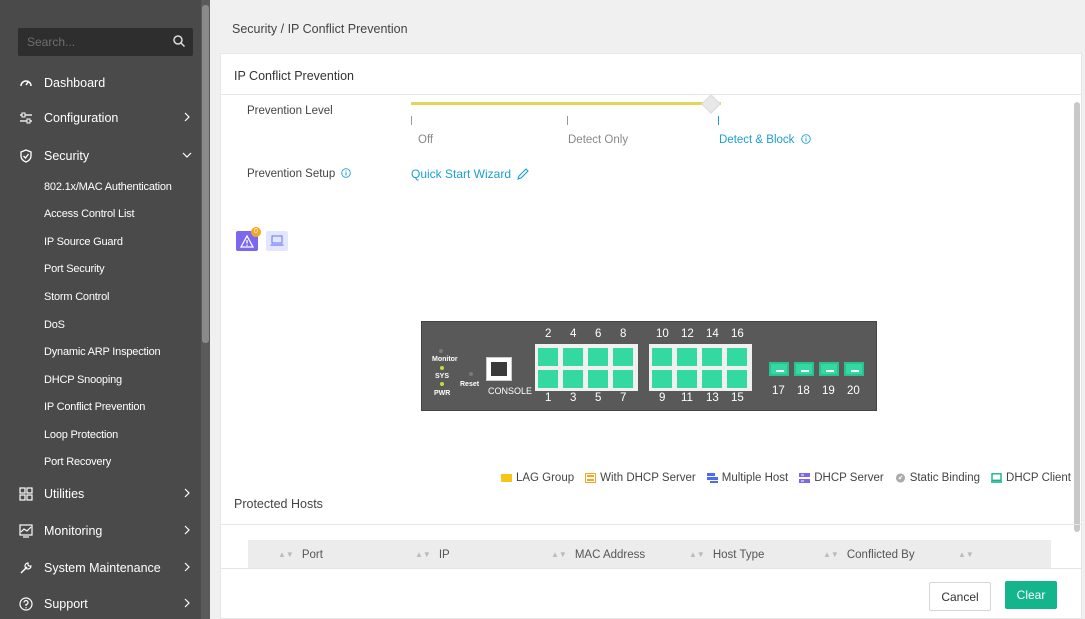 The image size is (1085, 619). Describe the element at coordinates (54, 325) in the screenshot. I see `sub-item-dos: DoS` at that location.